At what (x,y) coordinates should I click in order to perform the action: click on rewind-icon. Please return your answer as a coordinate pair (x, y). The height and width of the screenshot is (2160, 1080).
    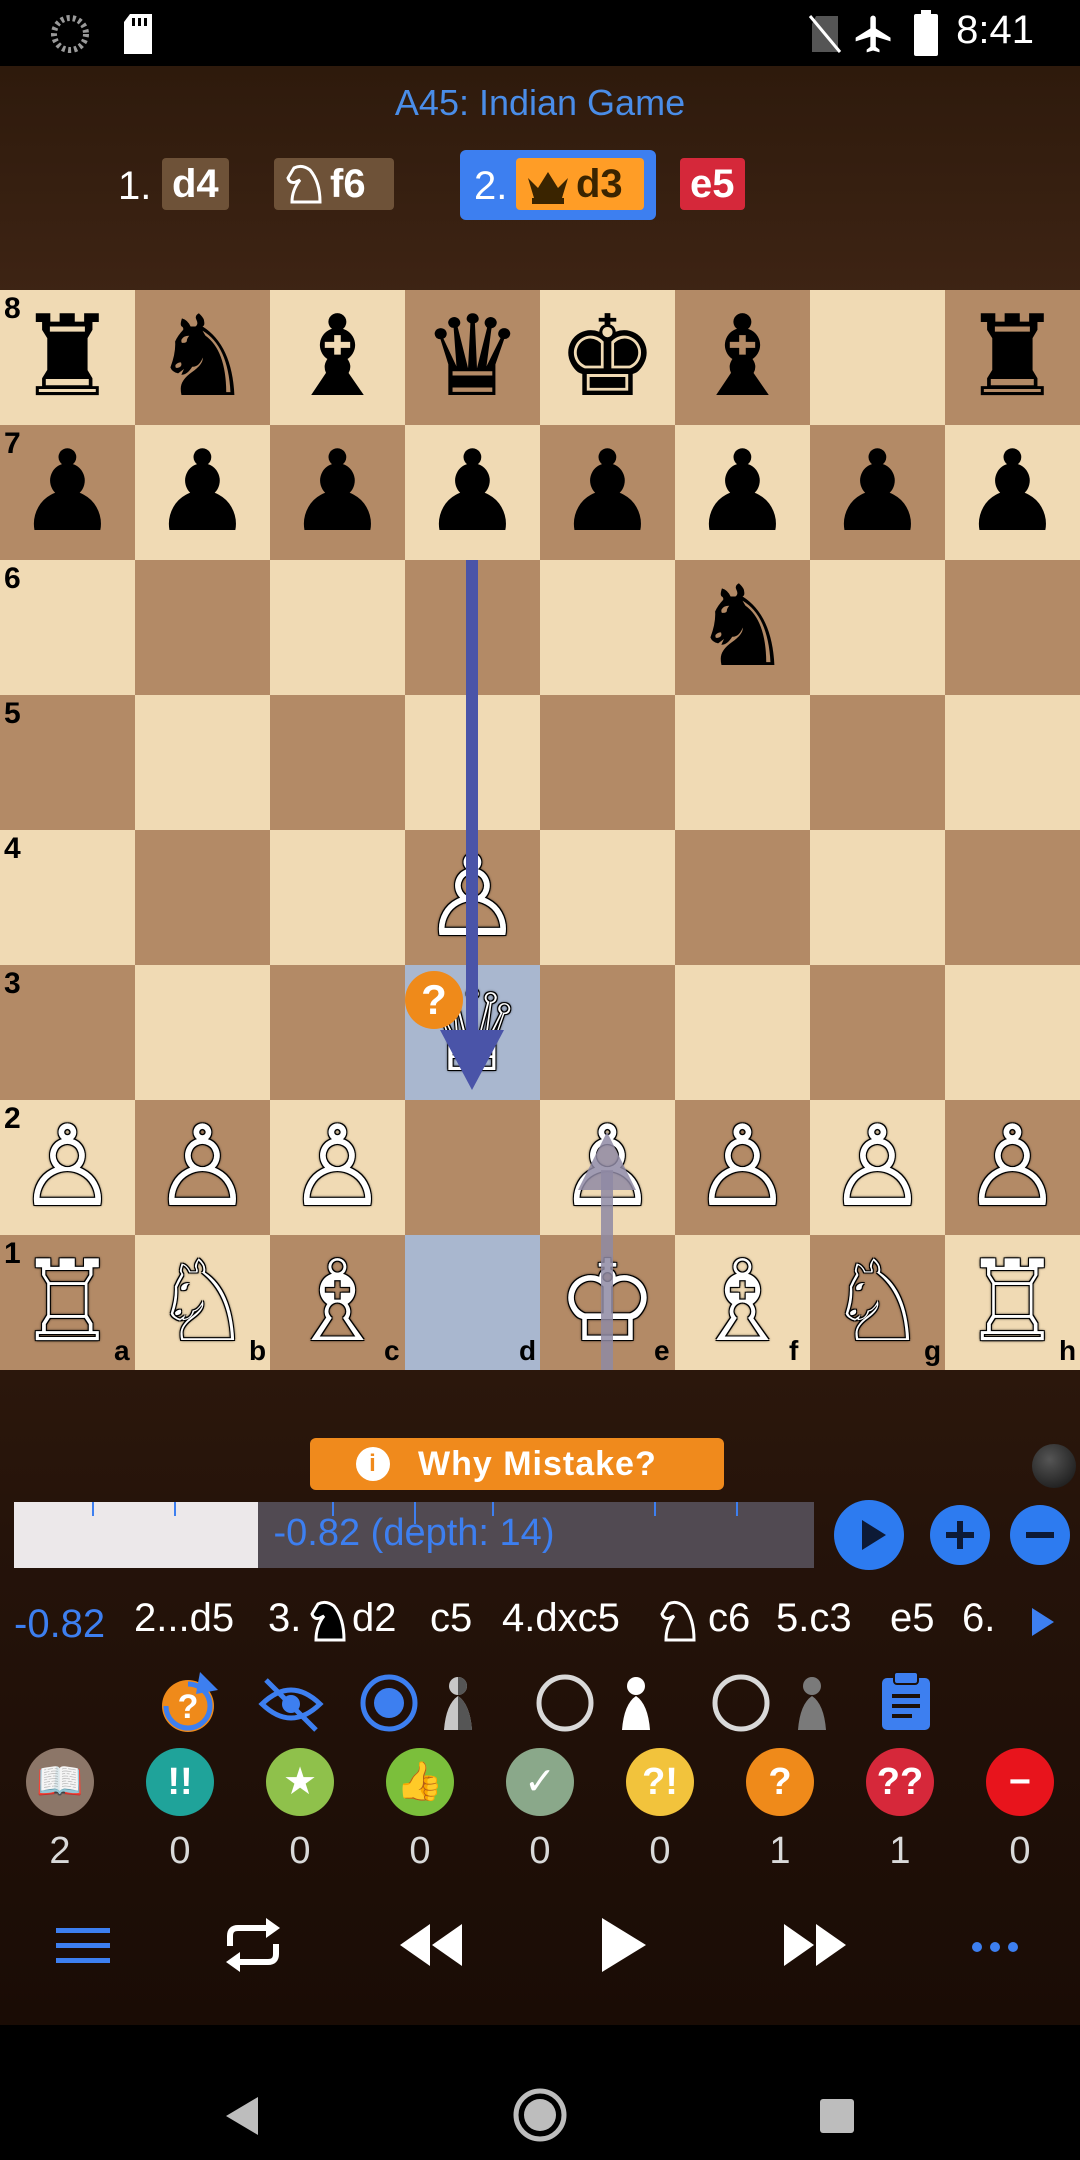
    Looking at the image, I should click on (431, 1945).